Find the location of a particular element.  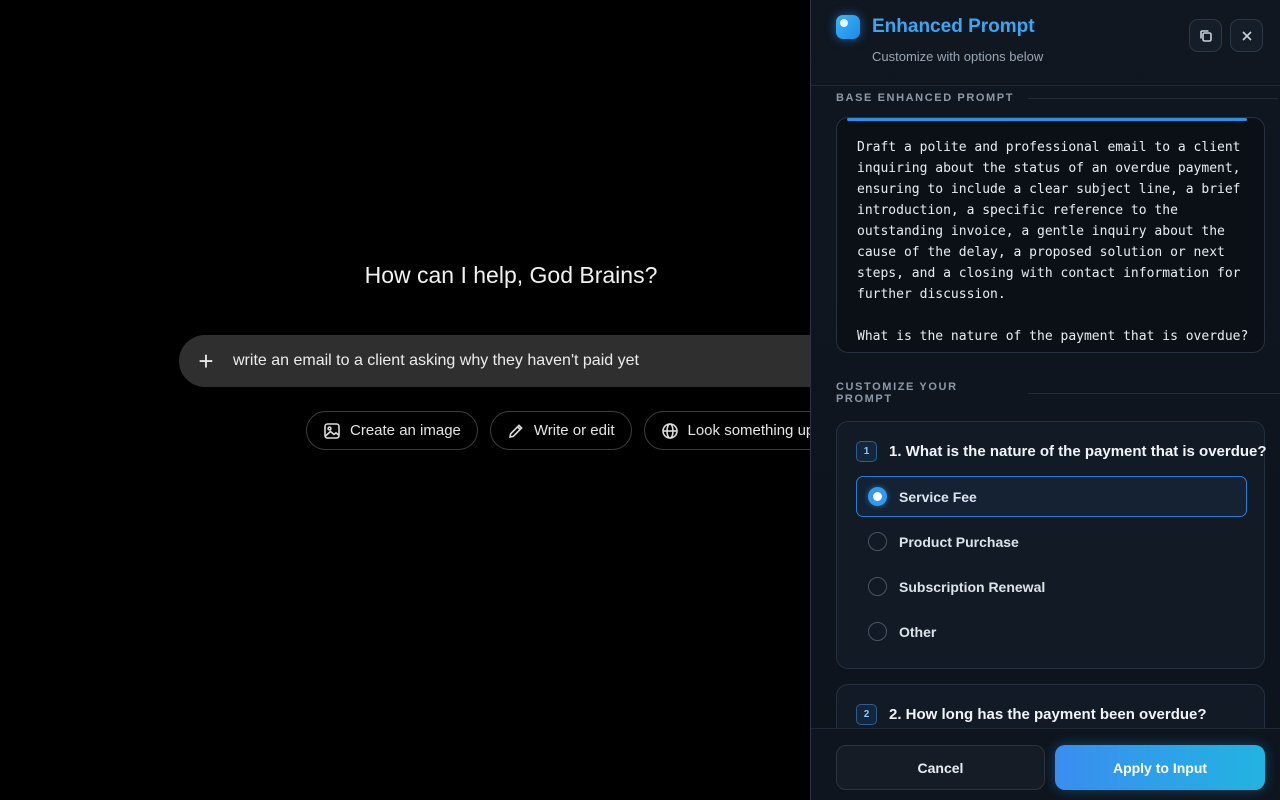

panel-title: Enhanced Prompt is located at coordinates (953, 26).